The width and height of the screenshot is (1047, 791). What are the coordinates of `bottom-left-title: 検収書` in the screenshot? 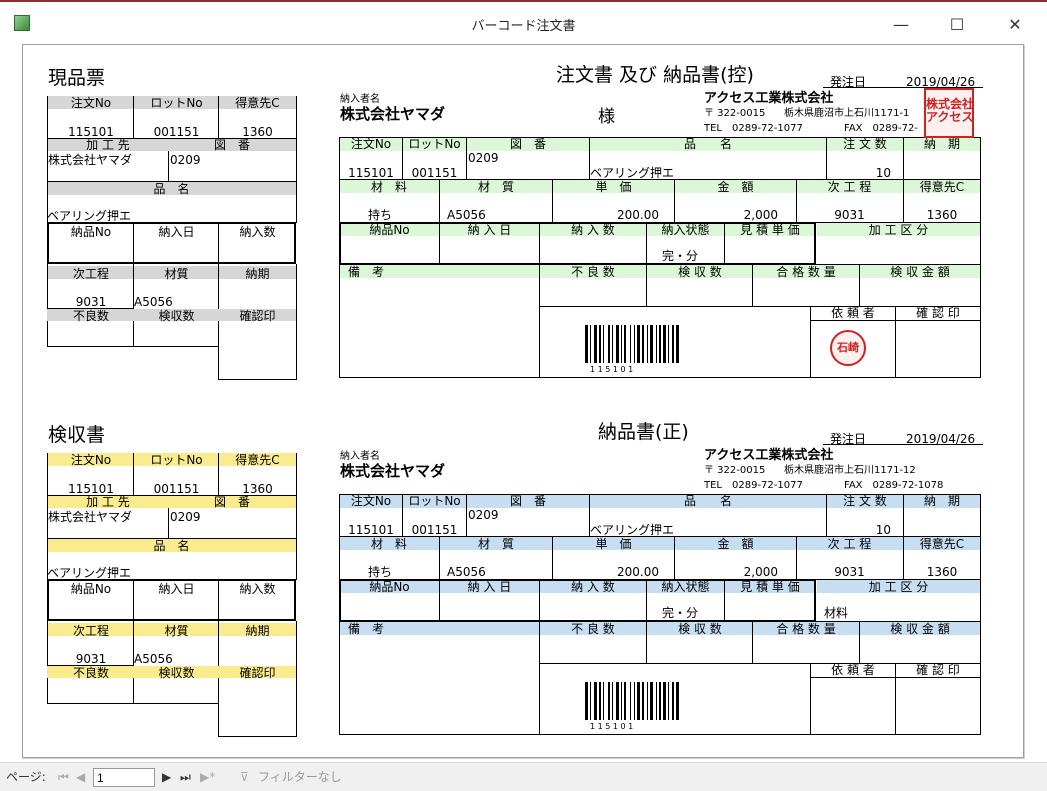 It's located at (77, 435).